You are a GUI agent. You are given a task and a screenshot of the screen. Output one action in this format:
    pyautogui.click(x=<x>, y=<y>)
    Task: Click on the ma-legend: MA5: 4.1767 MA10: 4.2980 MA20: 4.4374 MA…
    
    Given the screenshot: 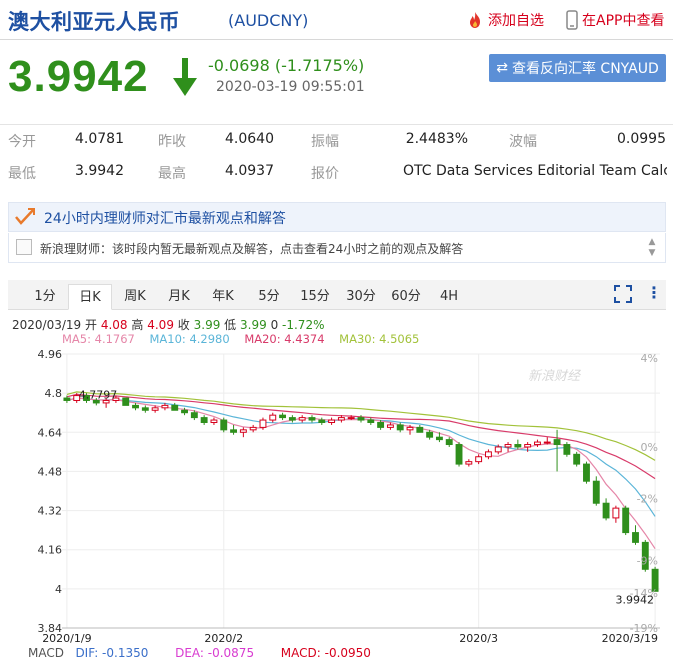 What is the action you would take?
    pyautogui.click(x=240, y=339)
    